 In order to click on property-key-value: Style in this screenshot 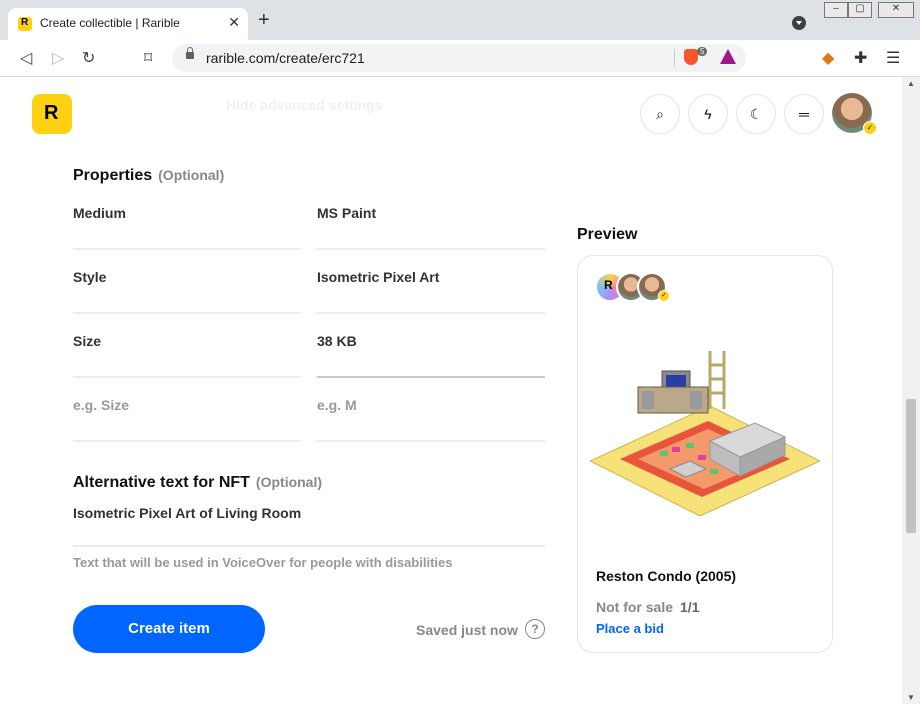, I will do `click(90, 277)`.